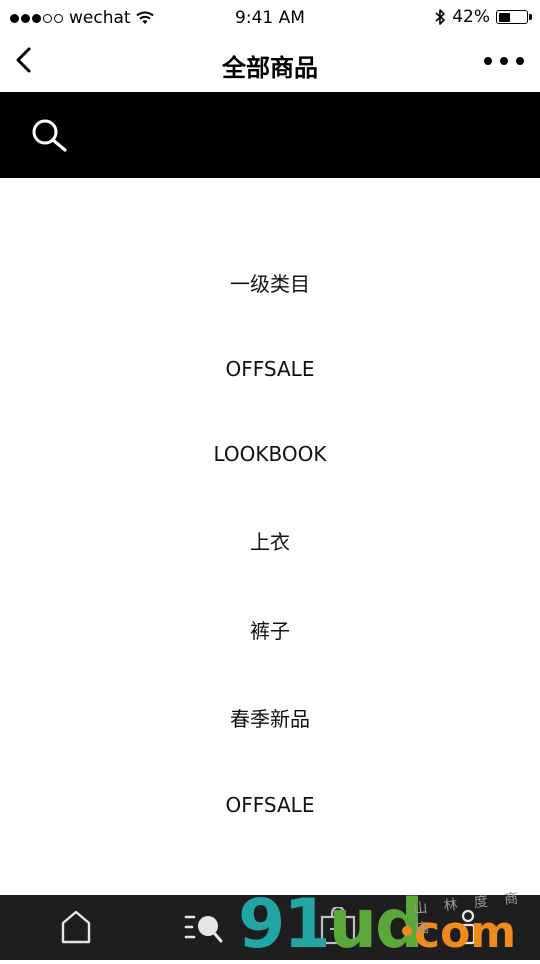 The image size is (540, 964). I want to click on search-bar, so click(270, 135).